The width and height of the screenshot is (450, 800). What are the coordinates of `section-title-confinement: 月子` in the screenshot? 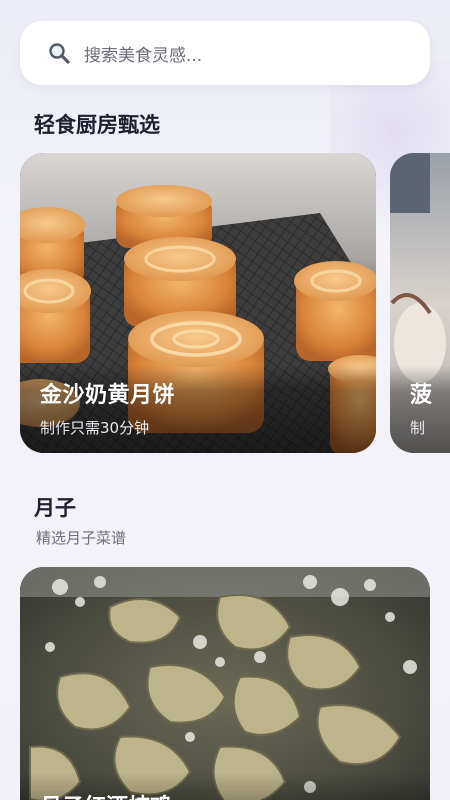 It's located at (55, 508).